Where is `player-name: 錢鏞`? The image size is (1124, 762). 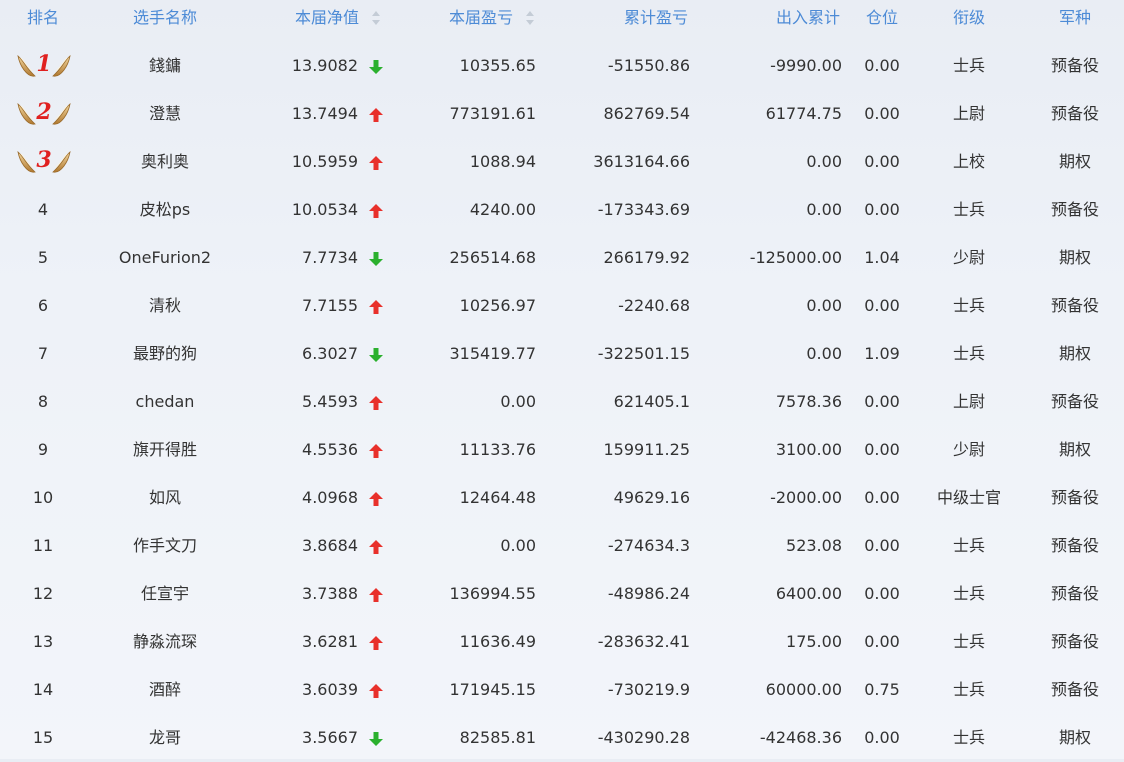 player-name: 錢鏞 is located at coordinates (165, 66).